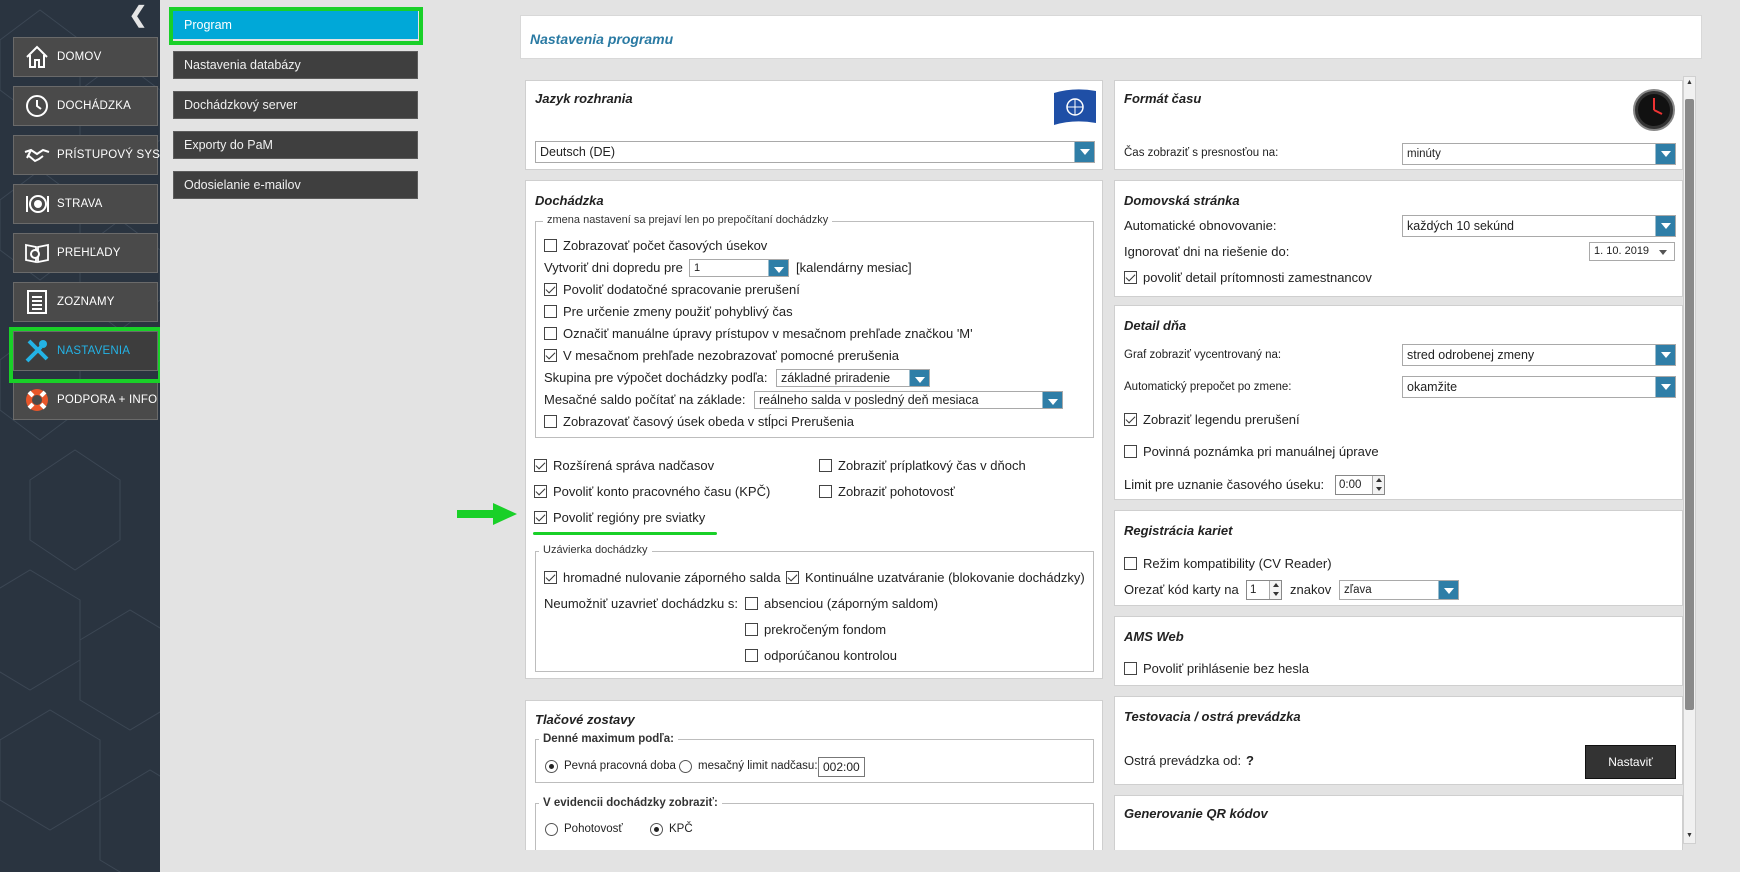  What do you see at coordinates (80, 440) in the screenshot?
I see `hex-background` at bounding box center [80, 440].